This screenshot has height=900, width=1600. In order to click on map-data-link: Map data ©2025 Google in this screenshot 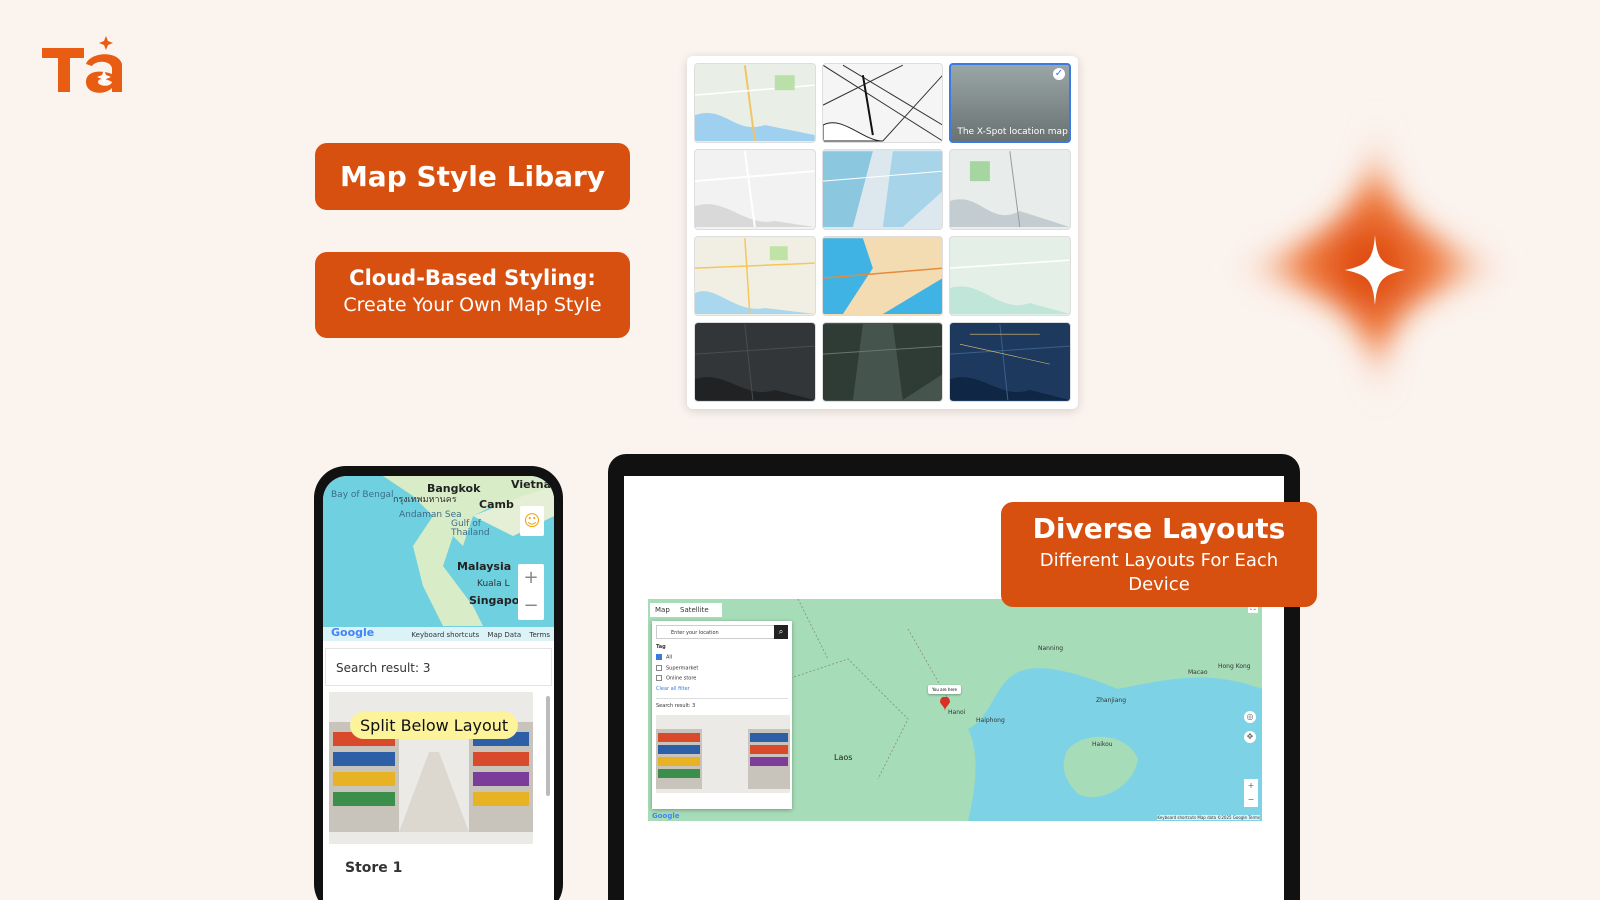, I will do `click(1222, 817)`.